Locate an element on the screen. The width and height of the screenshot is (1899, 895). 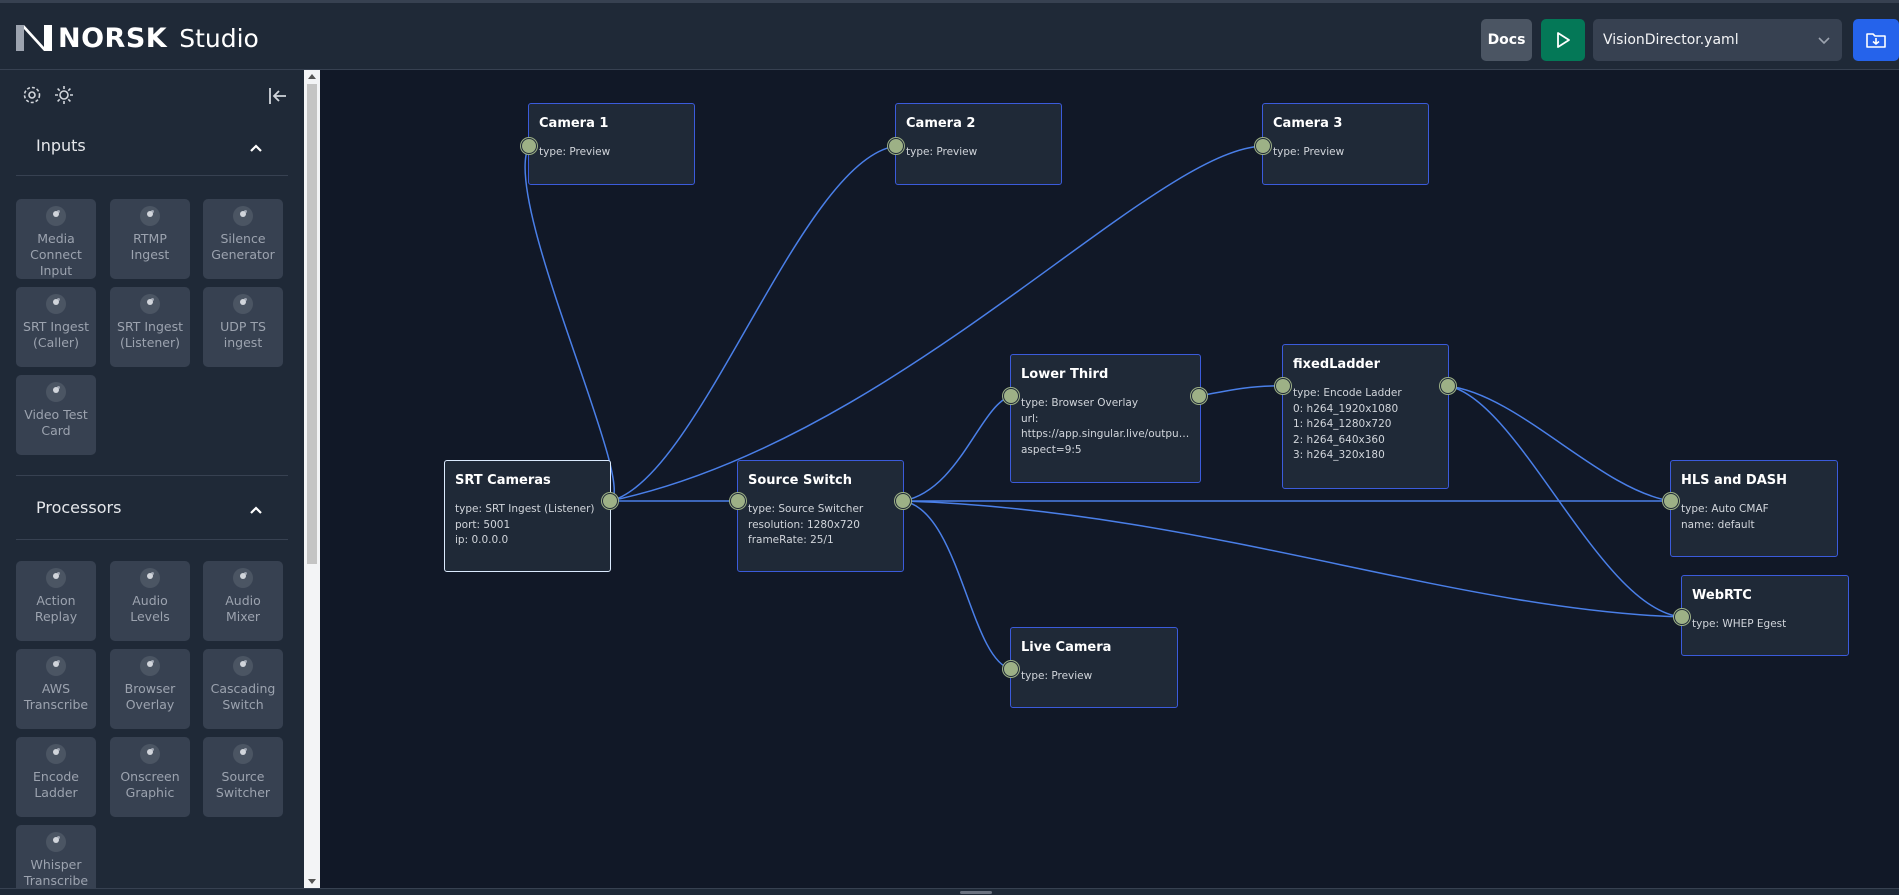
run-button is located at coordinates (1563, 40).